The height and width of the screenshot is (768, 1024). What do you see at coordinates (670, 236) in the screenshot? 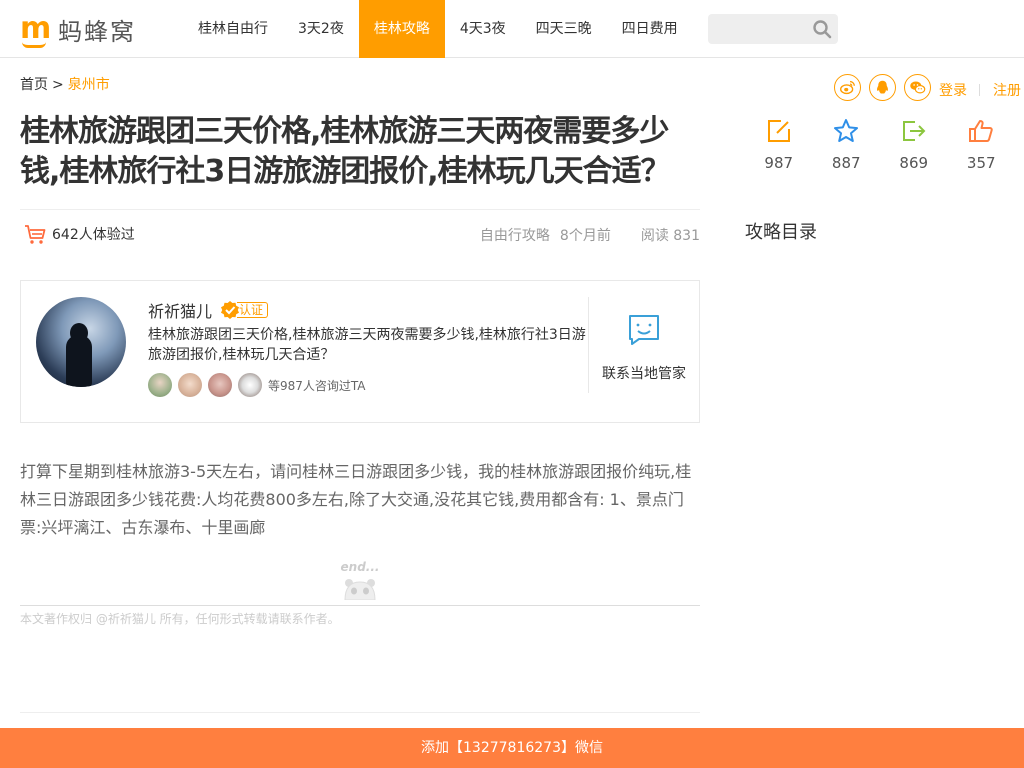
I see `article-reads: 阅读 831` at bounding box center [670, 236].